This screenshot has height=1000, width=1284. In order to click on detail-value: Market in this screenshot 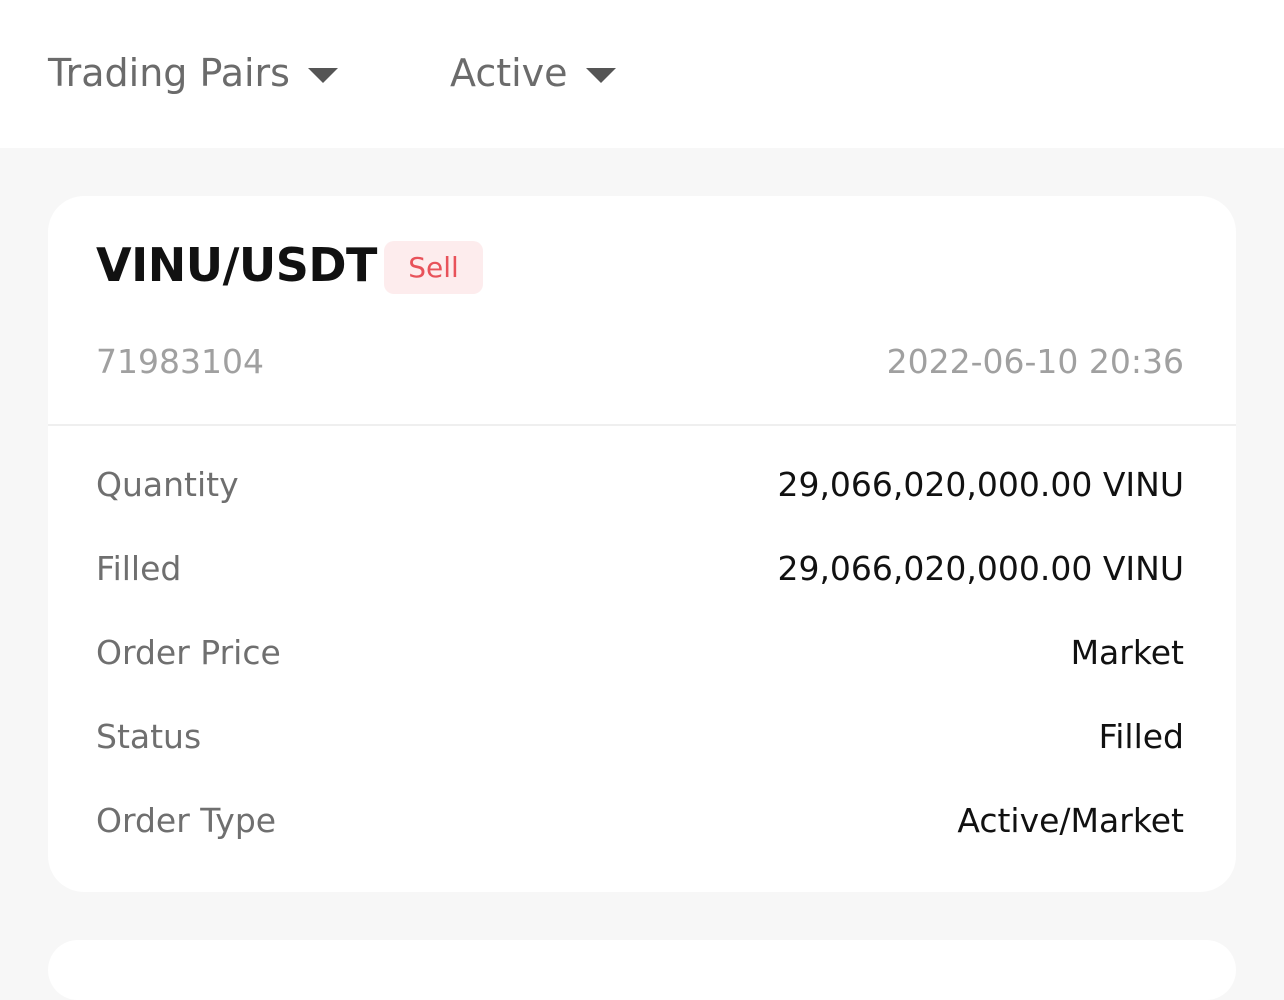, I will do `click(1127, 652)`.